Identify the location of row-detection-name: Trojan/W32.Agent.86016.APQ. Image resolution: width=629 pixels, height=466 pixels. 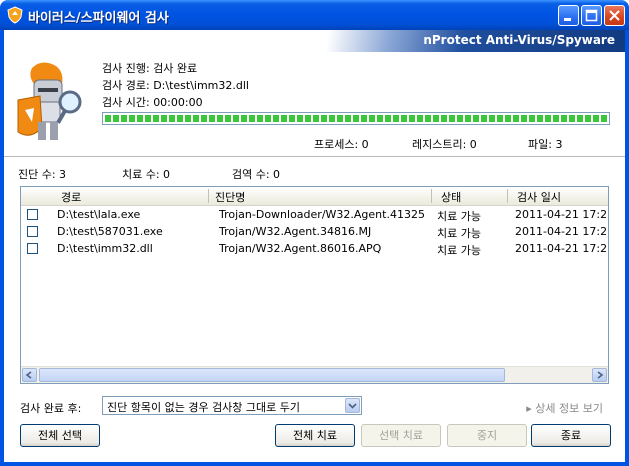
(300, 248).